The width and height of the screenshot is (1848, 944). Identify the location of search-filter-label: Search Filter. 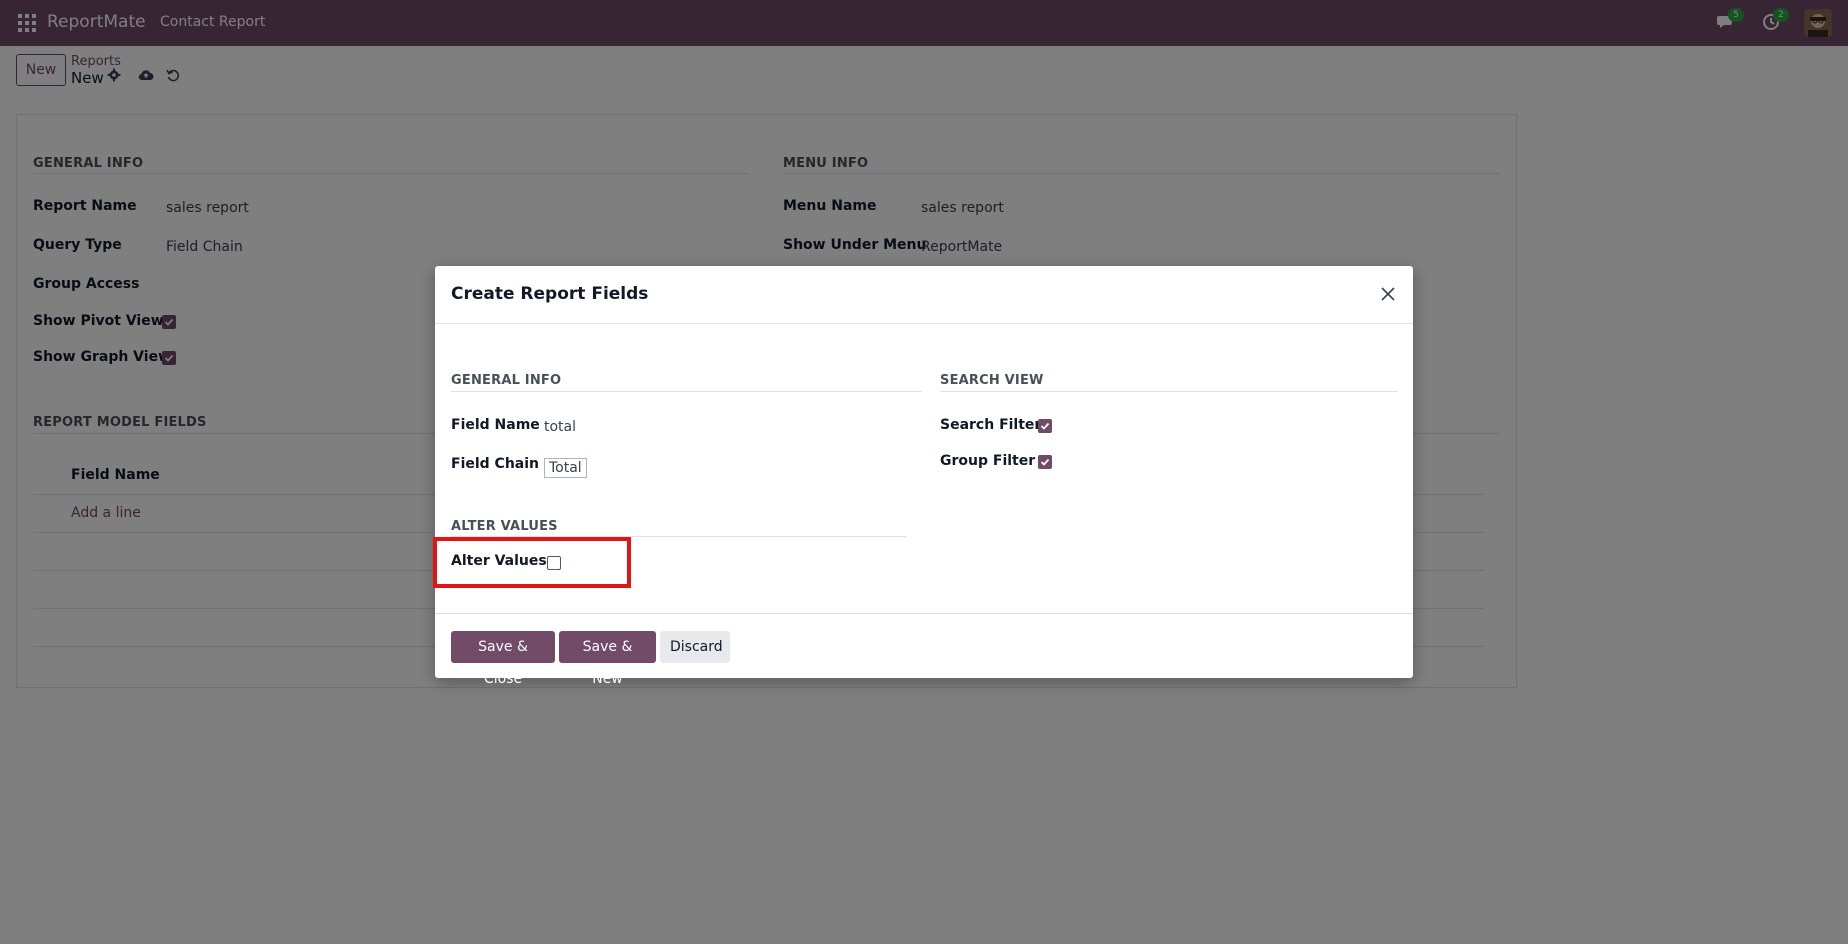
(991, 425).